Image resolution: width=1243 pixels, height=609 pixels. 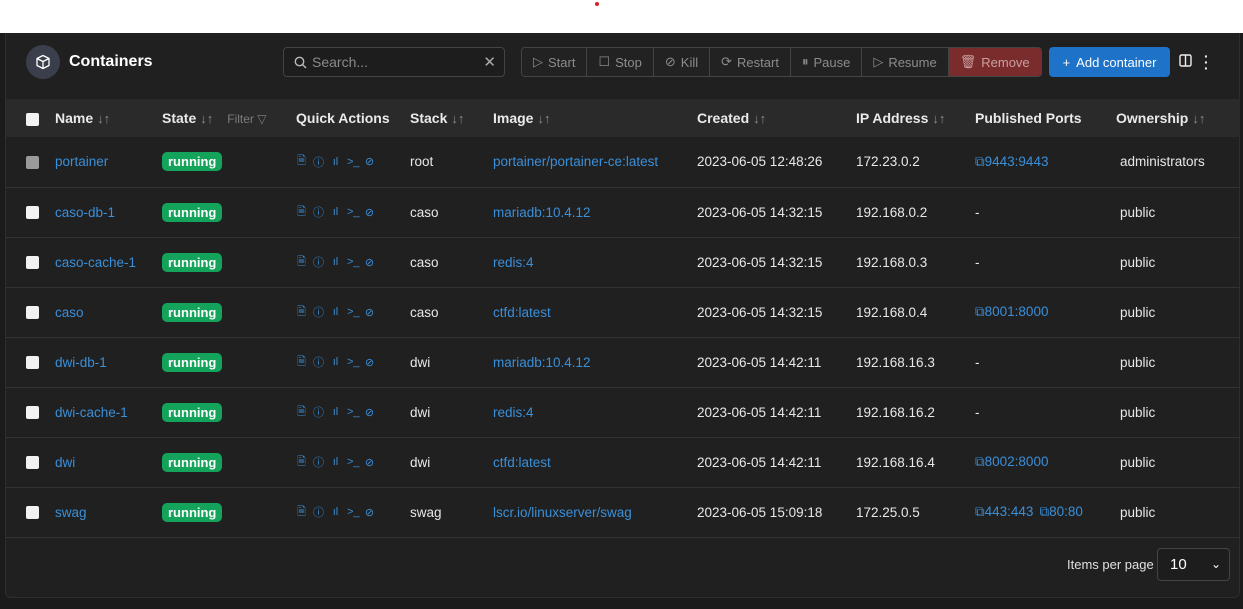 What do you see at coordinates (246, 119) in the screenshot?
I see `state-filter: Filter ▽` at bounding box center [246, 119].